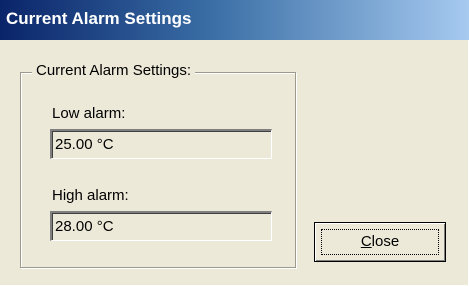 The image size is (469, 286). What do you see at coordinates (90, 195) in the screenshot?
I see `high-alarm-label: High alarm:` at bounding box center [90, 195].